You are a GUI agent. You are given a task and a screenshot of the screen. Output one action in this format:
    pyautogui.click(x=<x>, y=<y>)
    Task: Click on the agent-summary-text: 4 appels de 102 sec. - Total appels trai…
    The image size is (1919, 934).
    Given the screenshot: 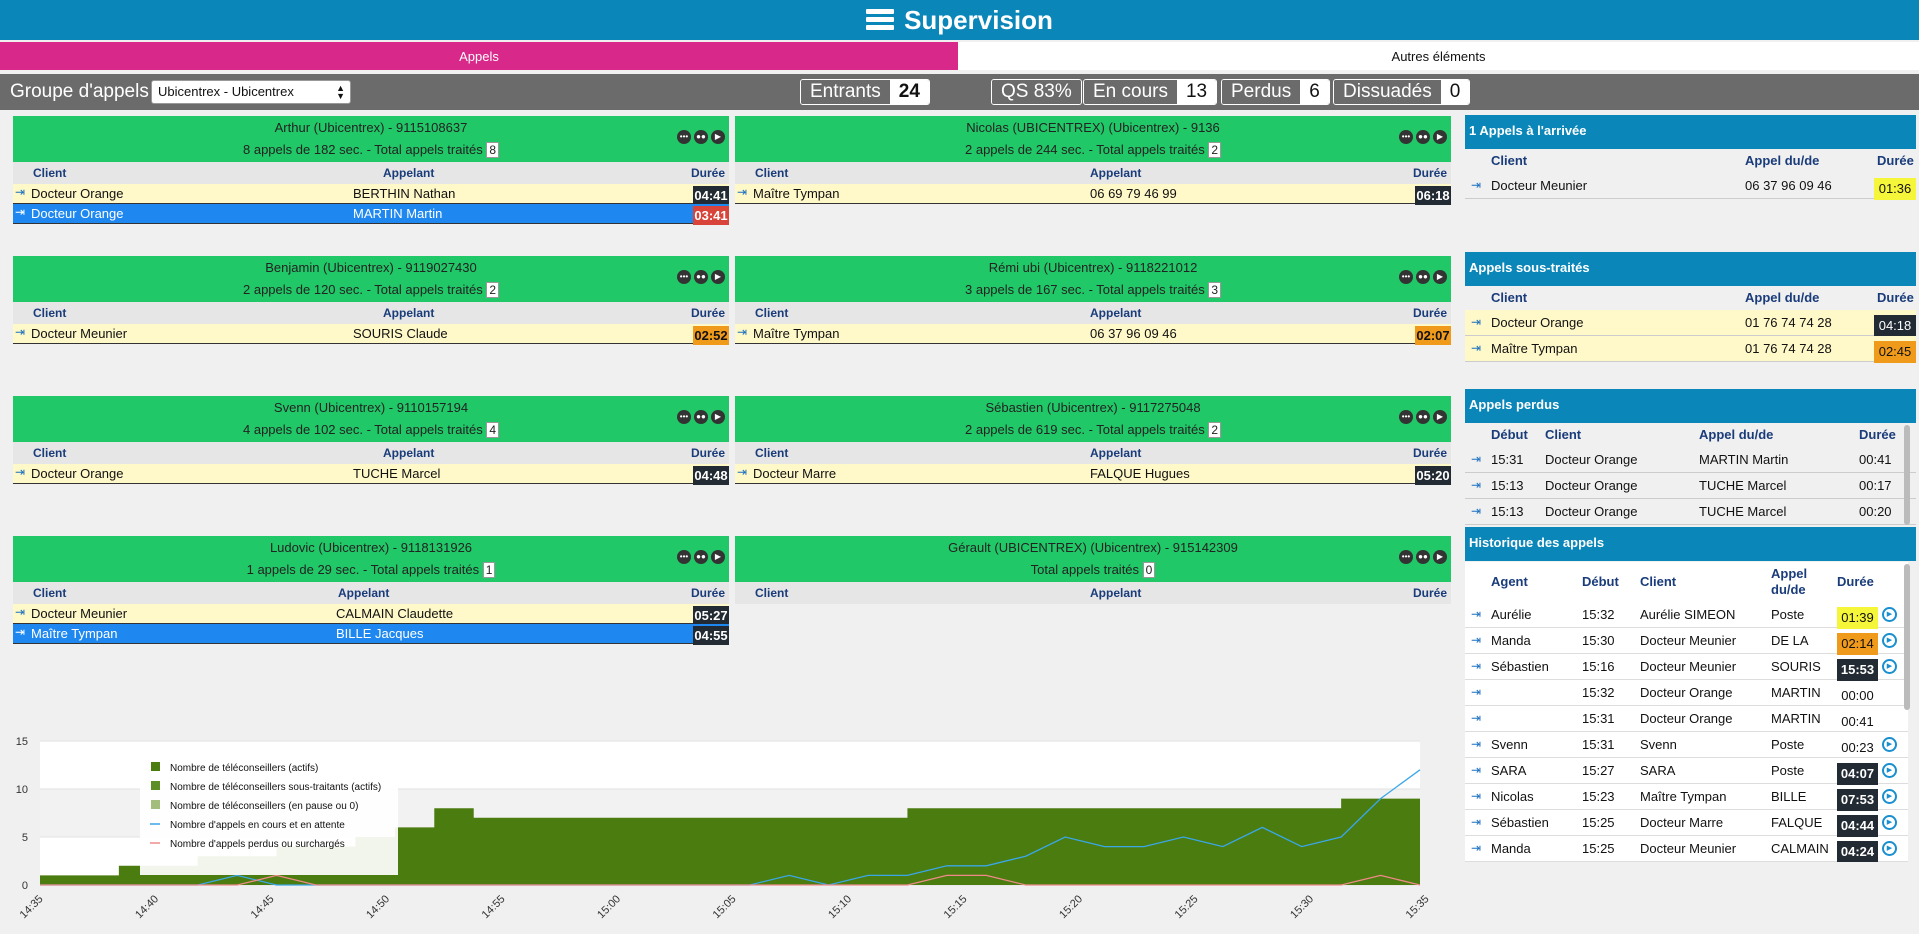 What is the action you would take?
    pyautogui.click(x=363, y=429)
    